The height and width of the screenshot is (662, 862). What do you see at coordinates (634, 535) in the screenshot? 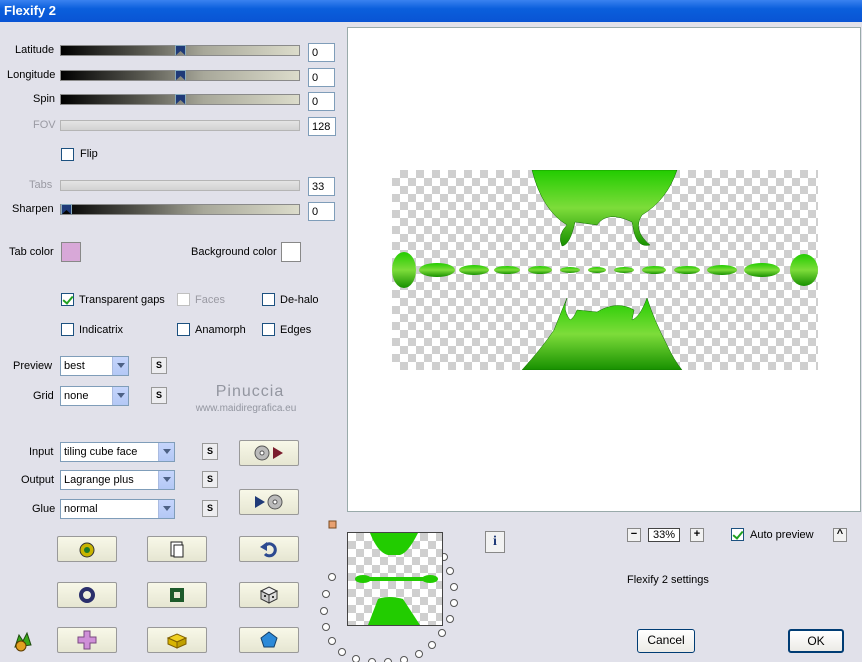
I see `zoom-out-button: −` at bounding box center [634, 535].